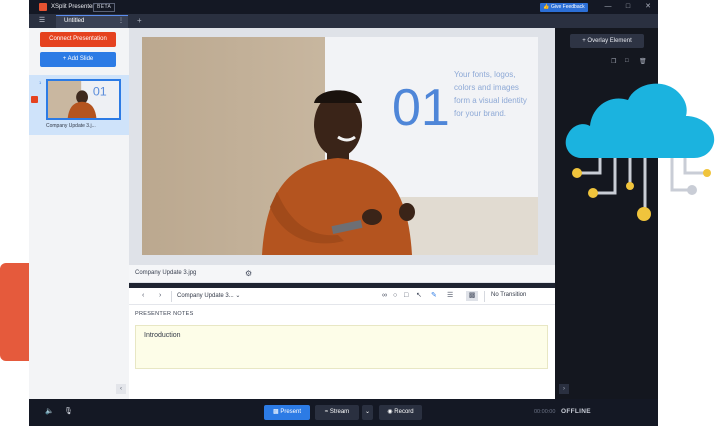 The image size is (721, 426). Describe the element at coordinates (92, 21) in the screenshot. I see `tab-untitled: Untitled ⋮` at that location.